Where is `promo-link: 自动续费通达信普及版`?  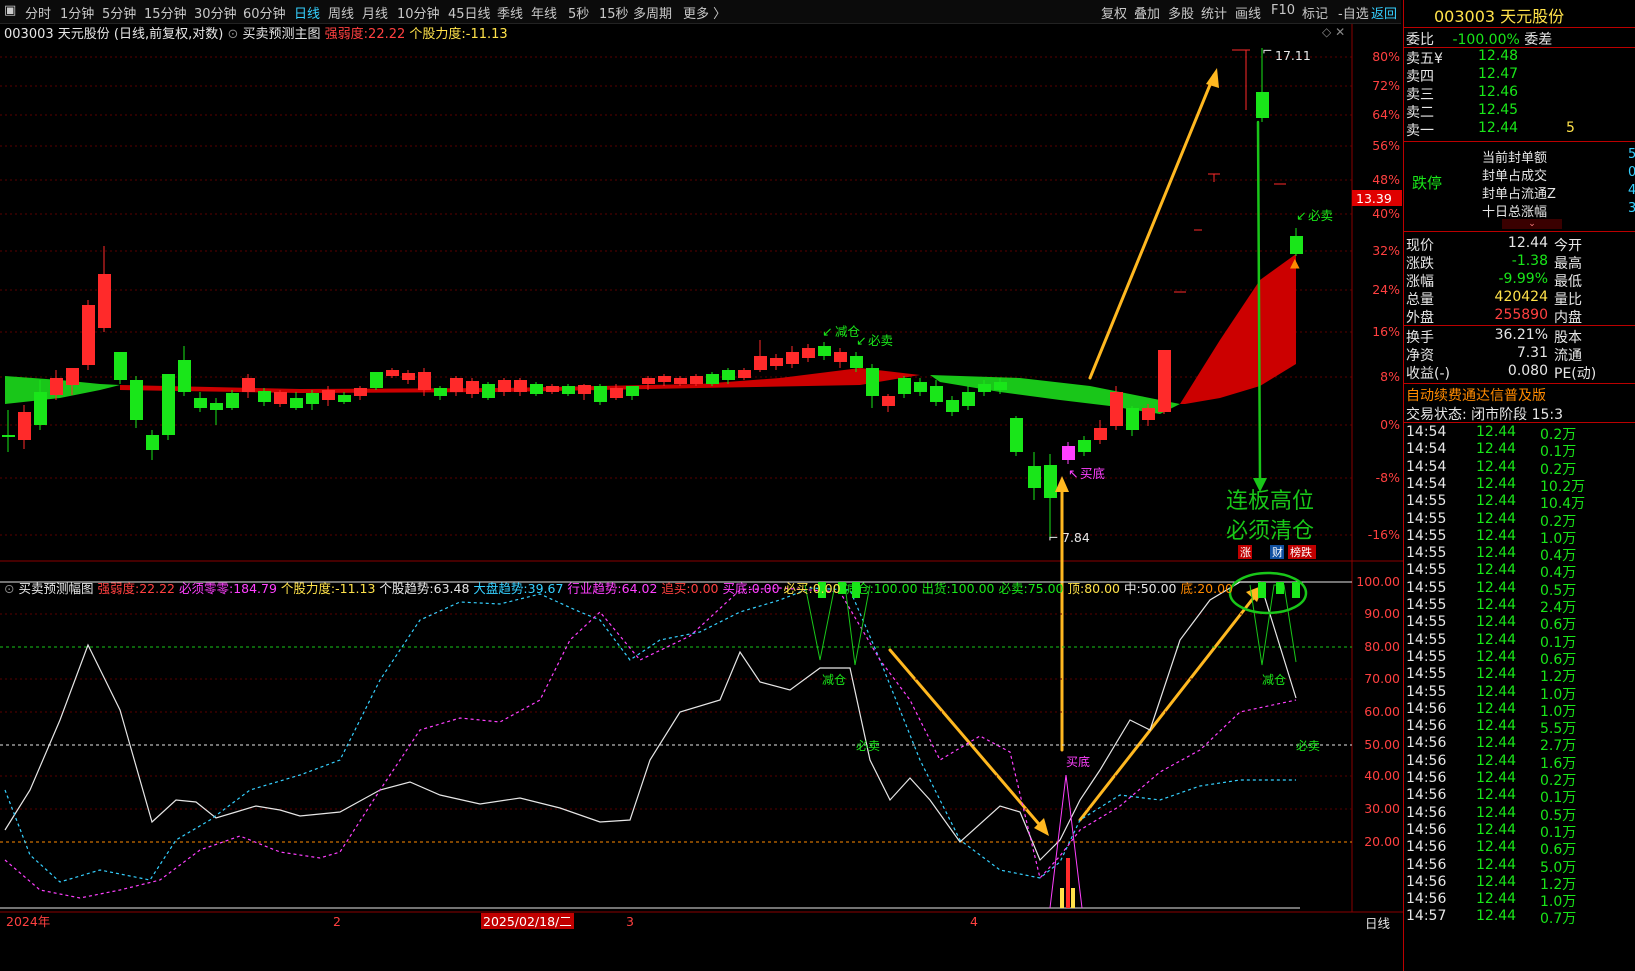
promo-link: 自动续费通达信普及版 is located at coordinates (1476, 394).